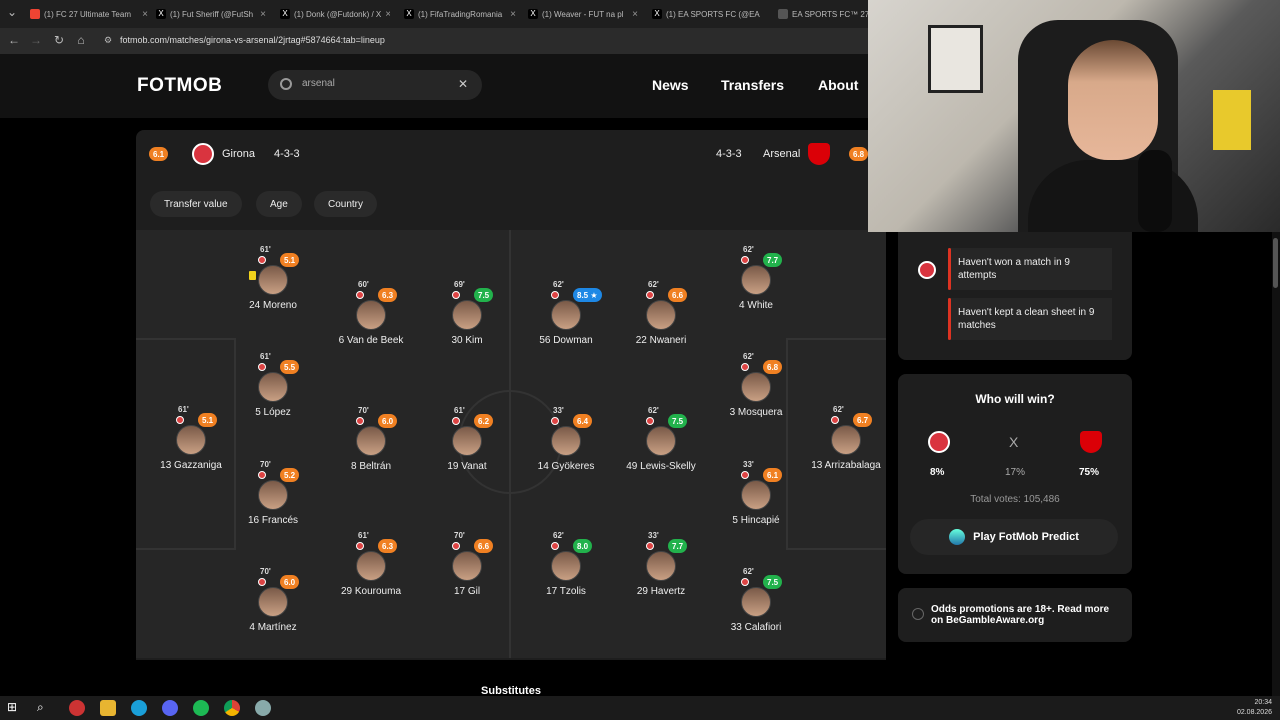 The image size is (1280, 720). I want to click on browser-tab: X (1) Weaver - FUT na pl ×, so click(583, 14).